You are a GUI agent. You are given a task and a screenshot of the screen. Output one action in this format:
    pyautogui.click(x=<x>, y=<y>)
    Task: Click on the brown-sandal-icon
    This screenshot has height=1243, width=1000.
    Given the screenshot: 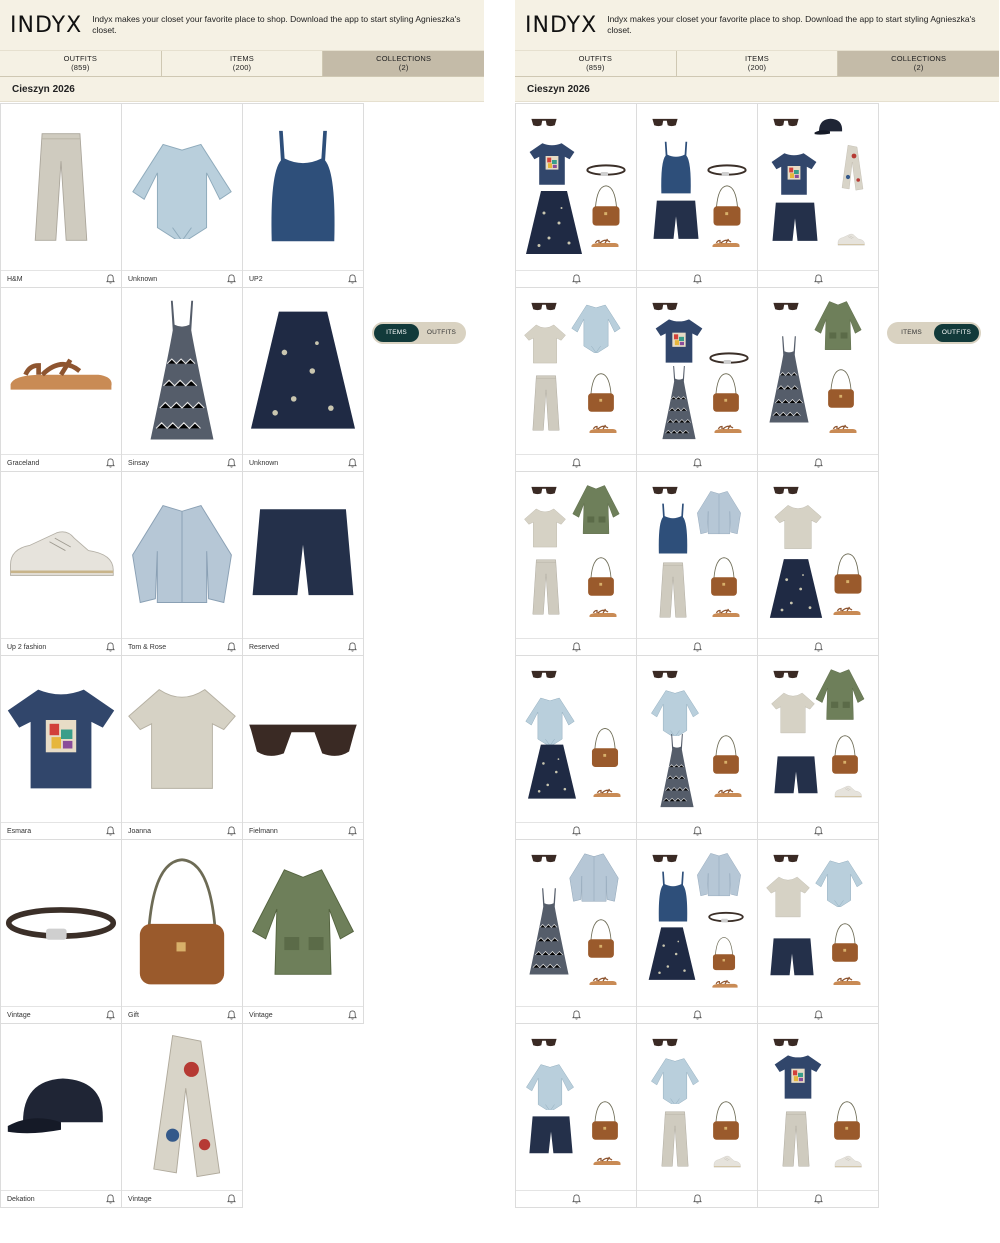 What is the action you would take?
    pyautogui.click(x=61, y=371)
    